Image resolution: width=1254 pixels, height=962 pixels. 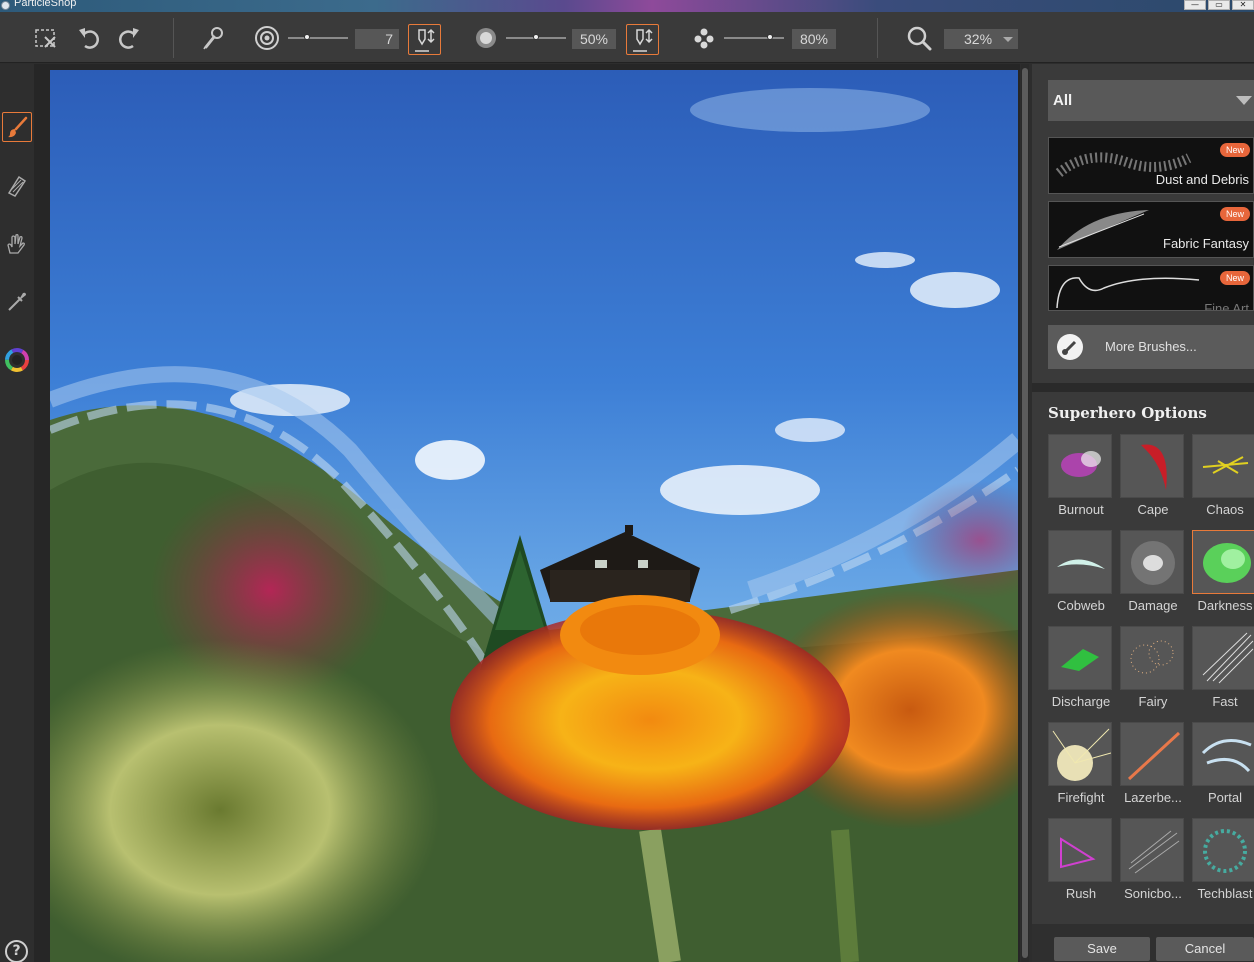 I want to click on brush-category-value: All, so click(x=1063, y=100).